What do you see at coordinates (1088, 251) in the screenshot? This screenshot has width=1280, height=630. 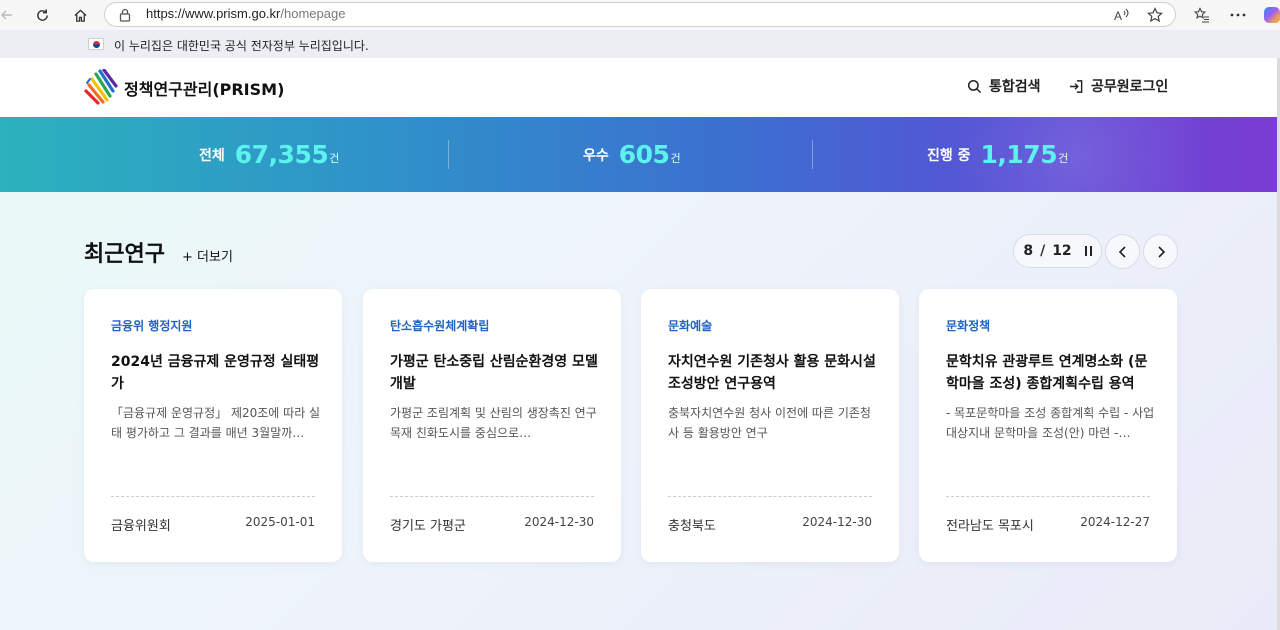 I see `pause-icon` at bounding box center [1088, 251].